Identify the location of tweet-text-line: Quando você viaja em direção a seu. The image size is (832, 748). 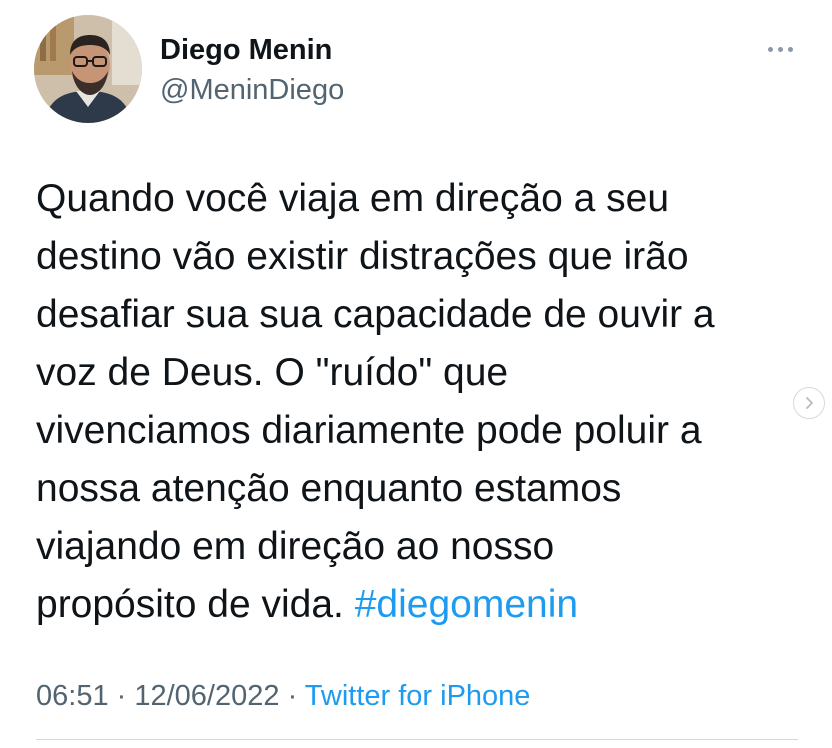
(353, 198).